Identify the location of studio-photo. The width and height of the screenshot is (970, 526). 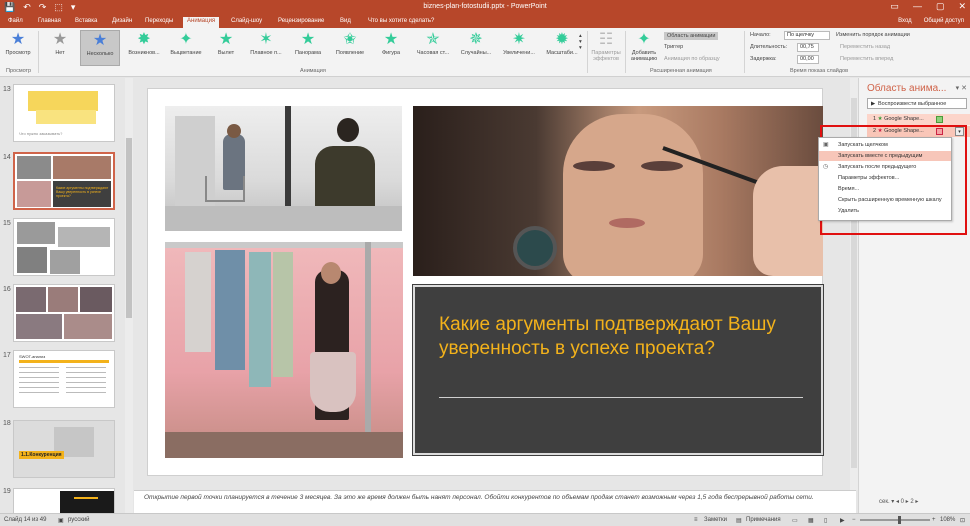
(283, 168).